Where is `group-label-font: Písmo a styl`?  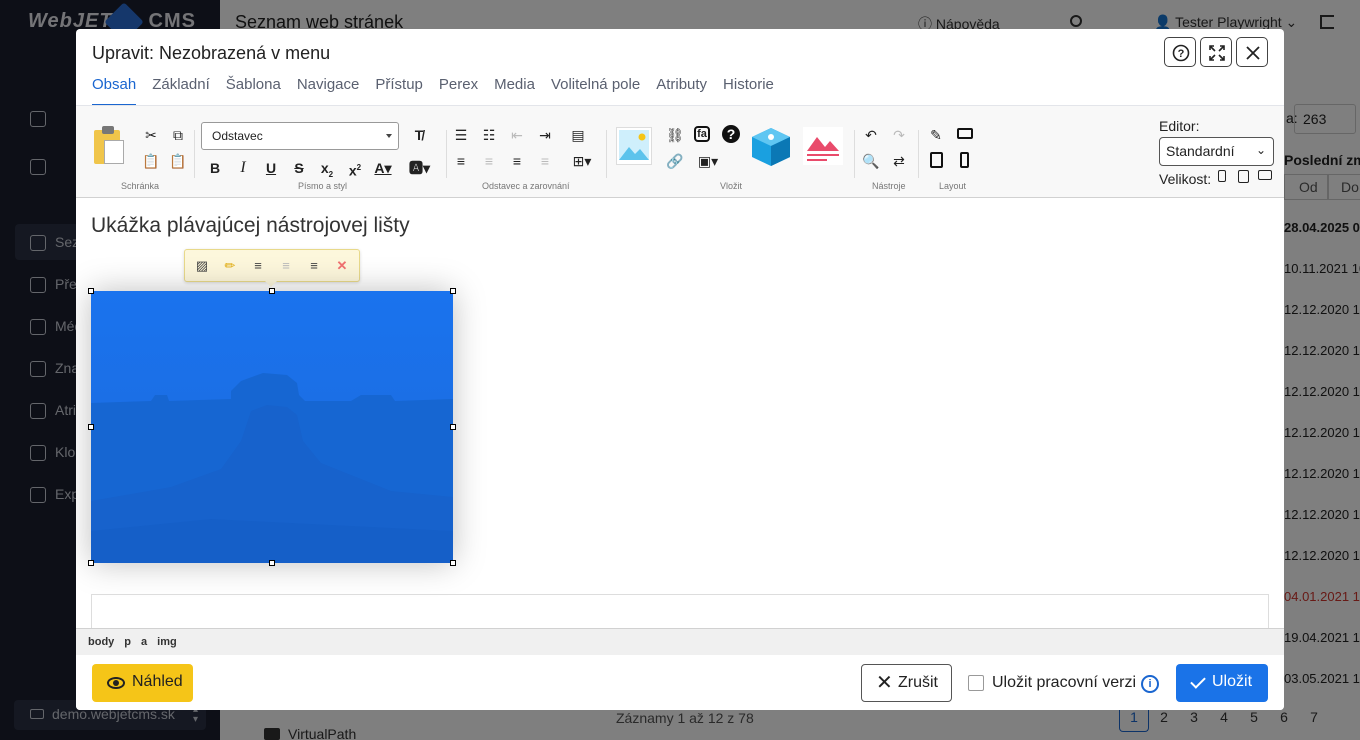 group-label-font: Písmo a styl is located at coordinates (323, 186).